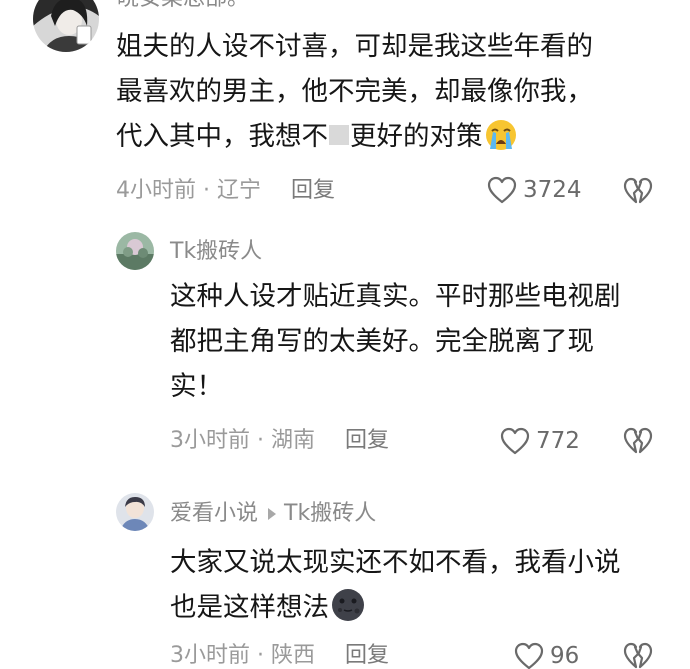 The height and width of the screenshot is (669, 690). What do you see at coordinates (339, 135) in the screenshot?
I see `redaction-block` at bounding box center [339, 135].